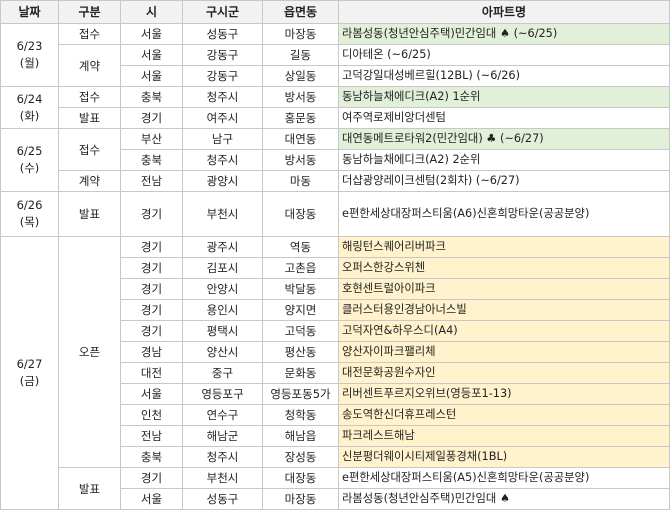 The image size is (670, 510). Describe the element at coordinates (300, 289) in the screenshot. I see `town-cell: 박달동` at that location.